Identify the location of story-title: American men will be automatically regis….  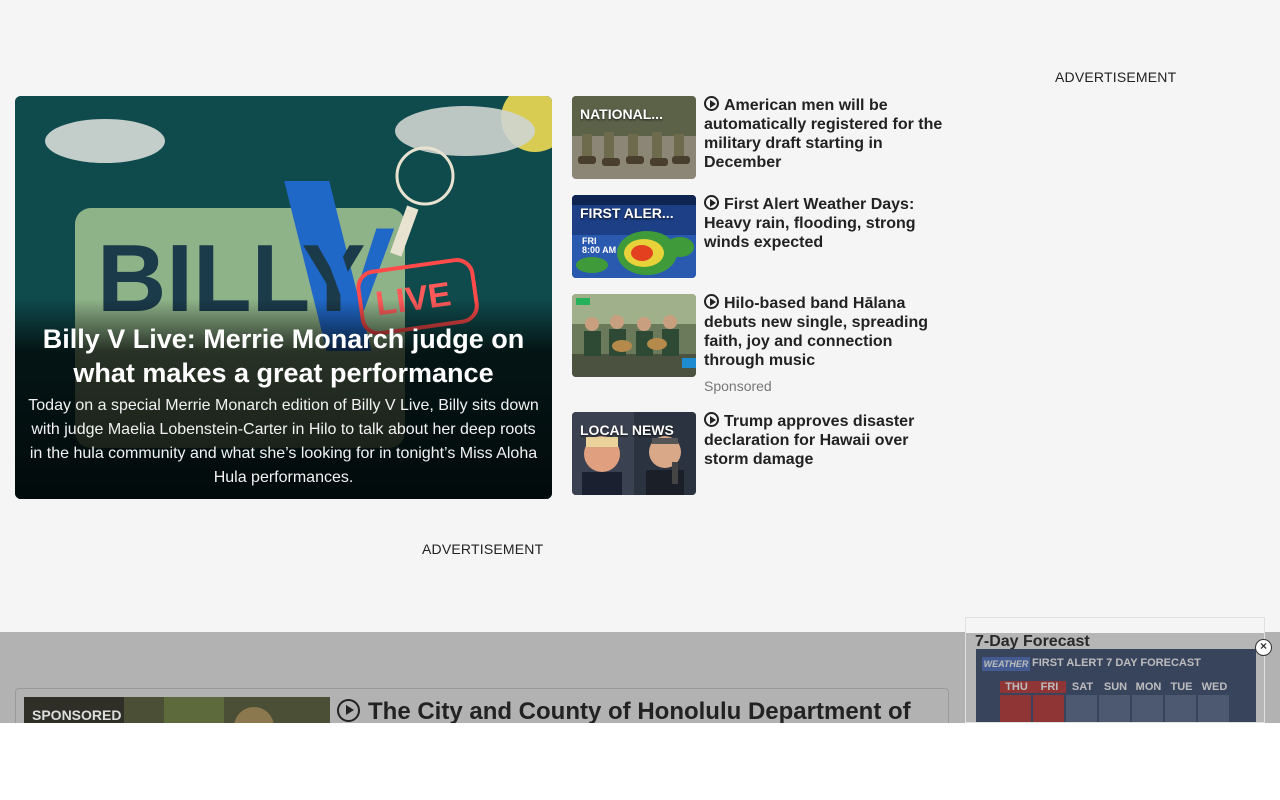
(826, 134).